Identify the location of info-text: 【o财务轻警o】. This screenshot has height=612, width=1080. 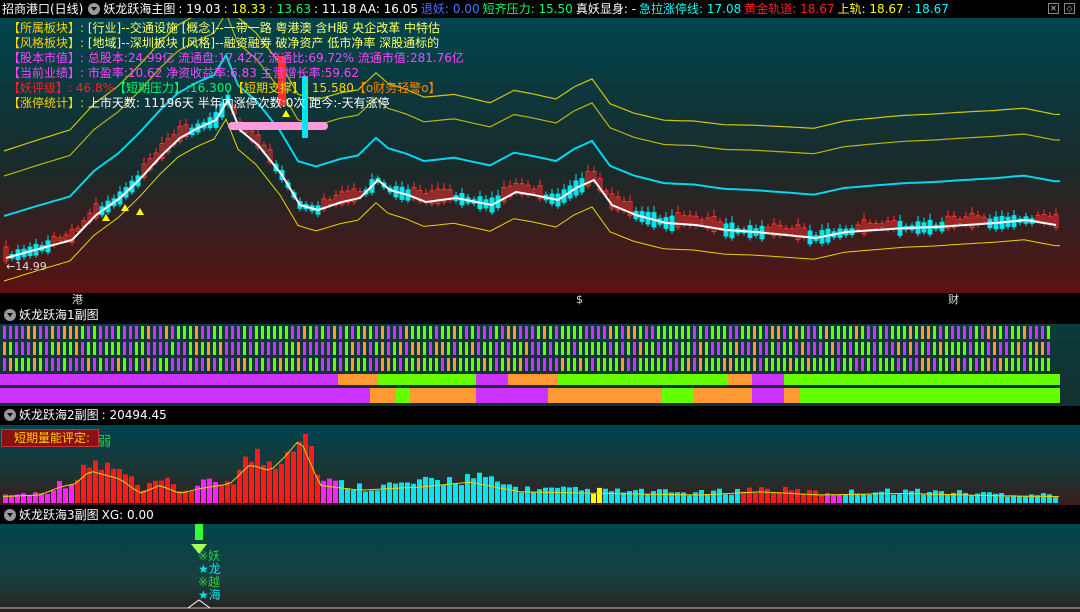
(397, 88).